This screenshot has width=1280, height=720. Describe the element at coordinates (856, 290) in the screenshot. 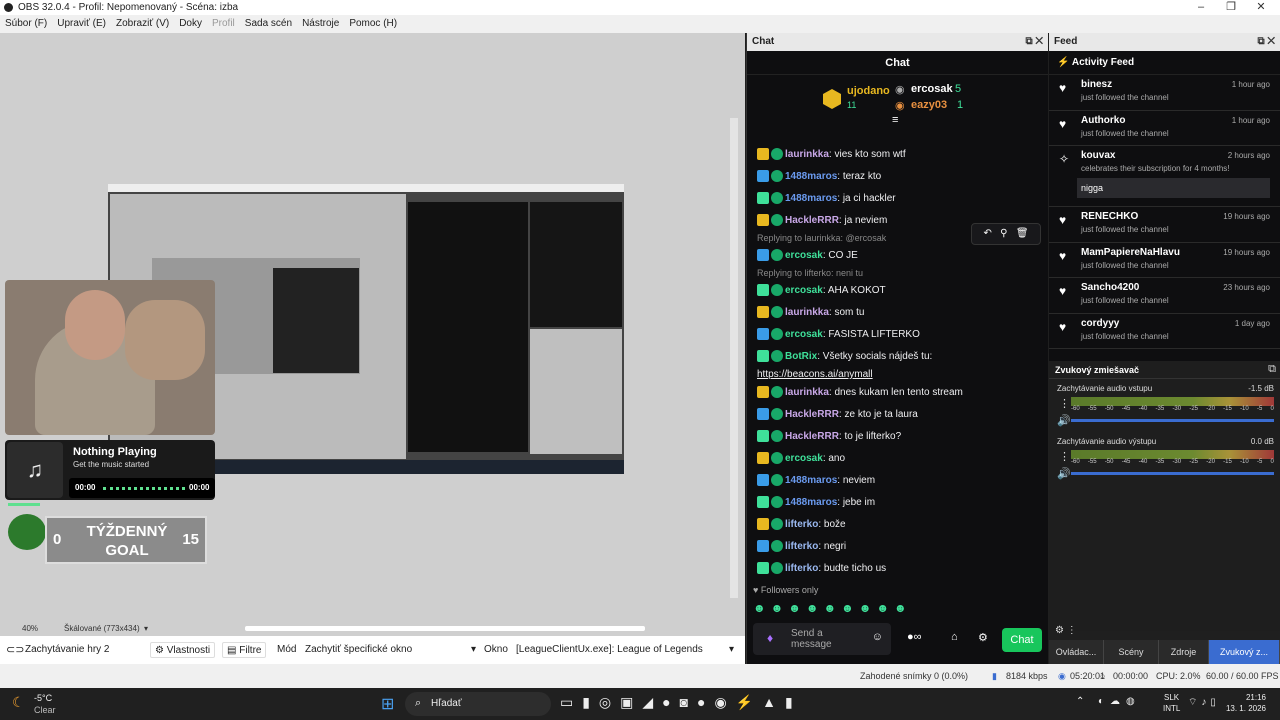

I see `chat-text: AHA KOKOT` at that location.